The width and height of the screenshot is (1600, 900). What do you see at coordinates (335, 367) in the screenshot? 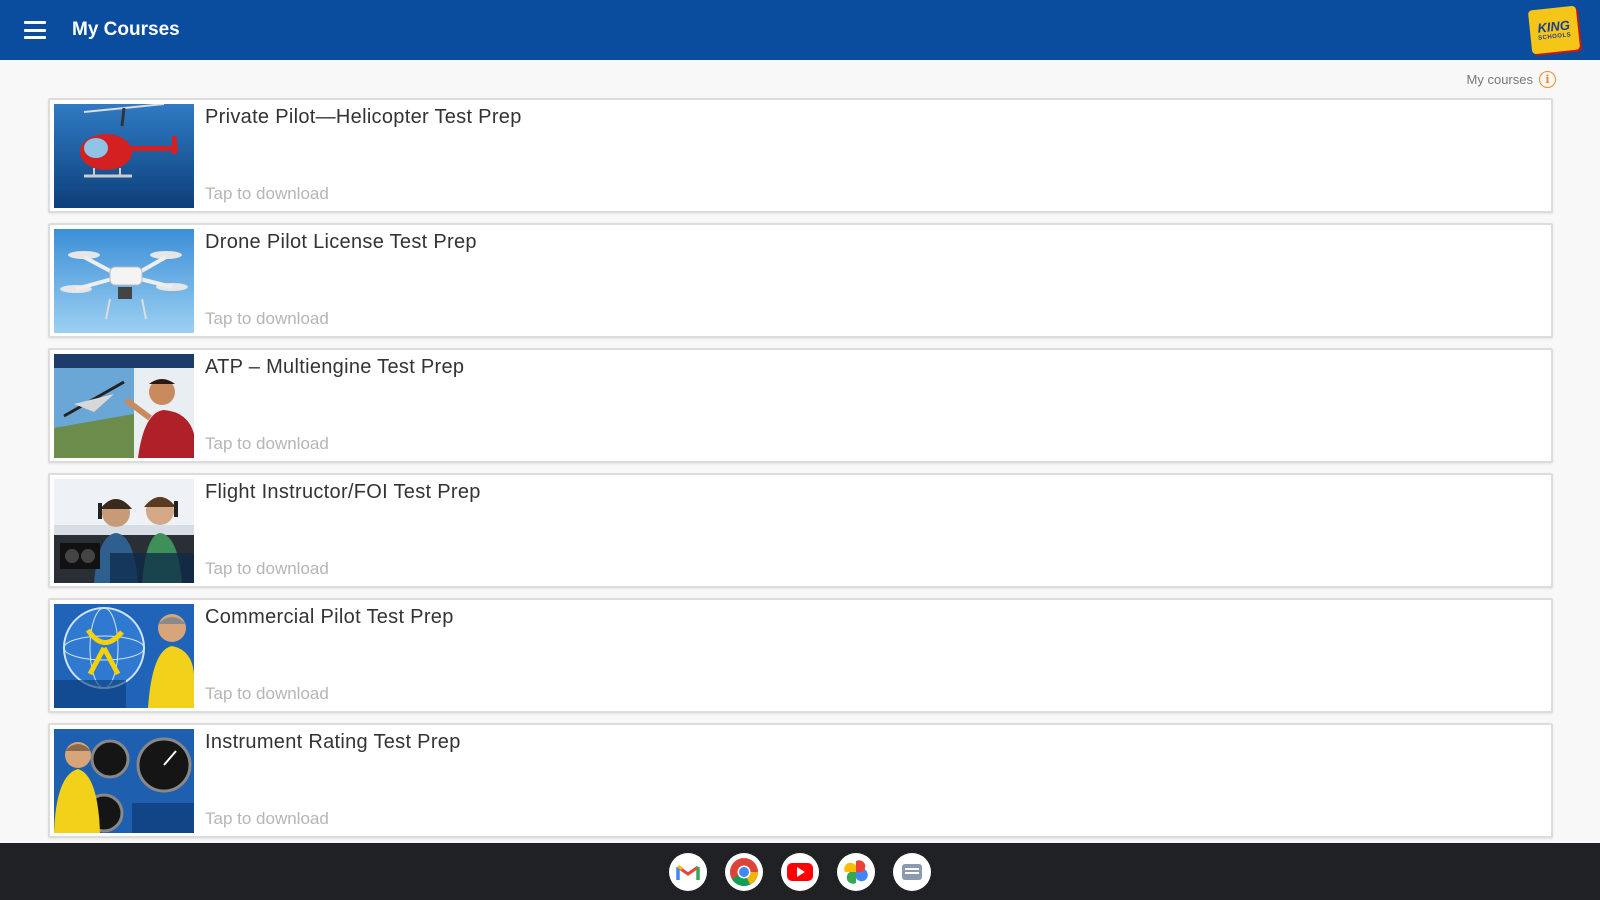
I see `course-title: ATP – Multiengine Test Prep` at bounding box center [335, 367].